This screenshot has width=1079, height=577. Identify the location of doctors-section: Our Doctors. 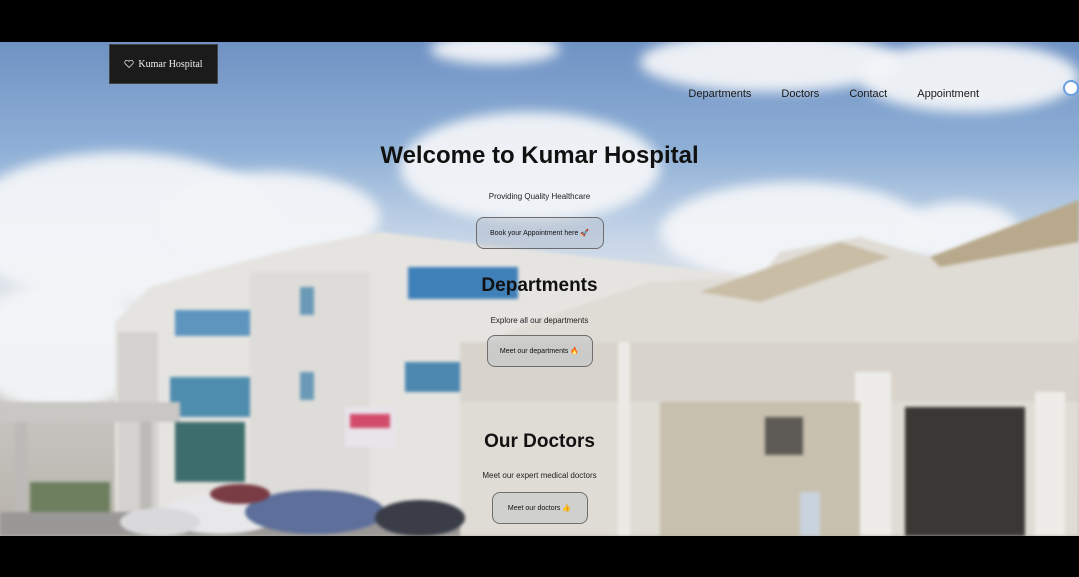
(539, 442).